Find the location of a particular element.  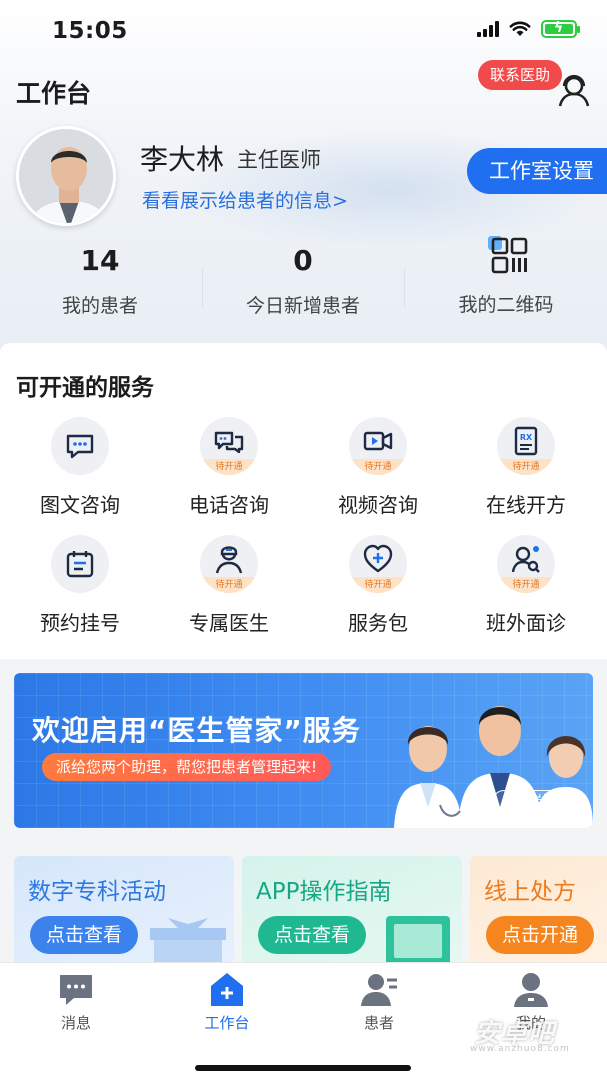

my-patients-label: 我的患者 is located at coordinates (99, 306).